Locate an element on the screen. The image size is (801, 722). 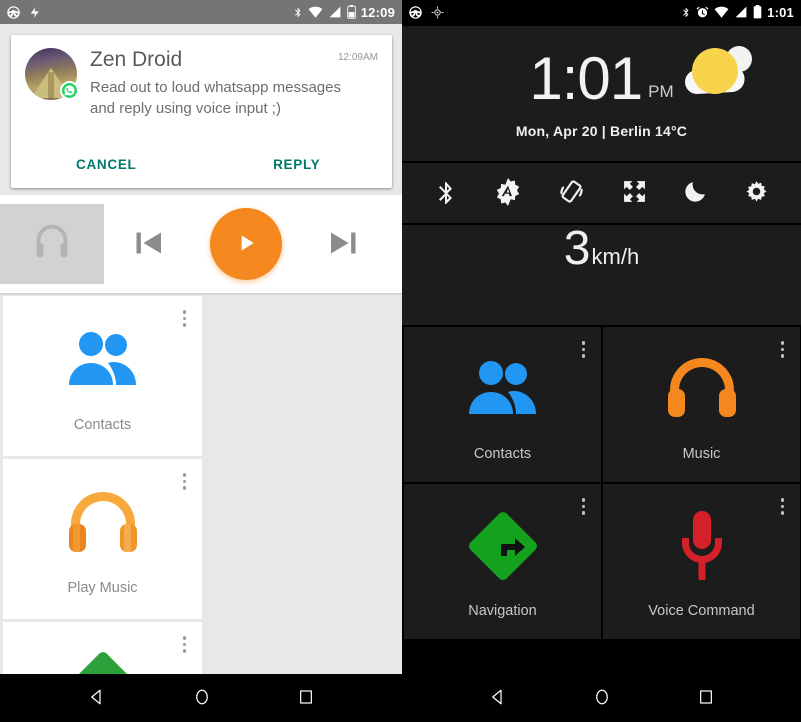
auto-rotate-toggle is located at coordinates (571, 193).